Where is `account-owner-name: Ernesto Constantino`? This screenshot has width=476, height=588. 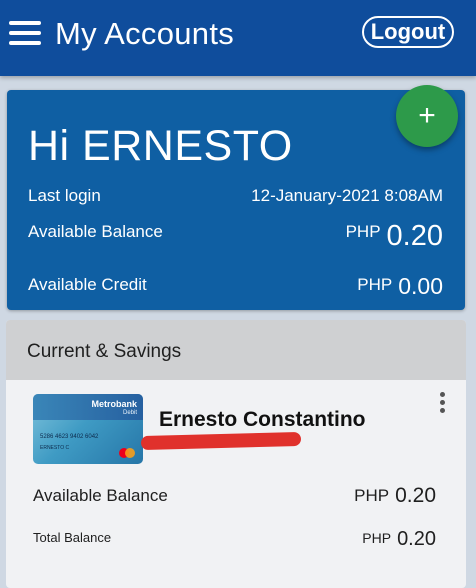 account-owner-name: Ernesto Constantino is located at coordinates (262, 420).